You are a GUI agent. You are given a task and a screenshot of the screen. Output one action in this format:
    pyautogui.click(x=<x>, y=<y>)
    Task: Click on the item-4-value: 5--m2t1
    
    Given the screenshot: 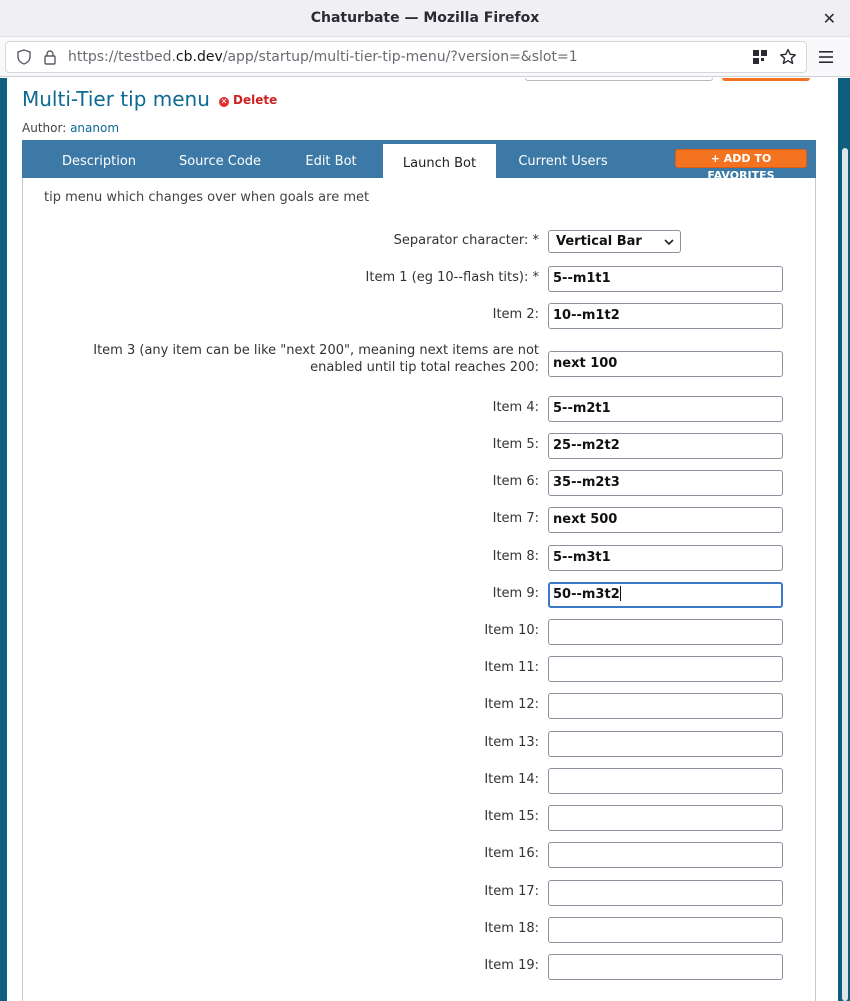 What is the action you would take?
    pyautogui.click(x=582, y=408)
    